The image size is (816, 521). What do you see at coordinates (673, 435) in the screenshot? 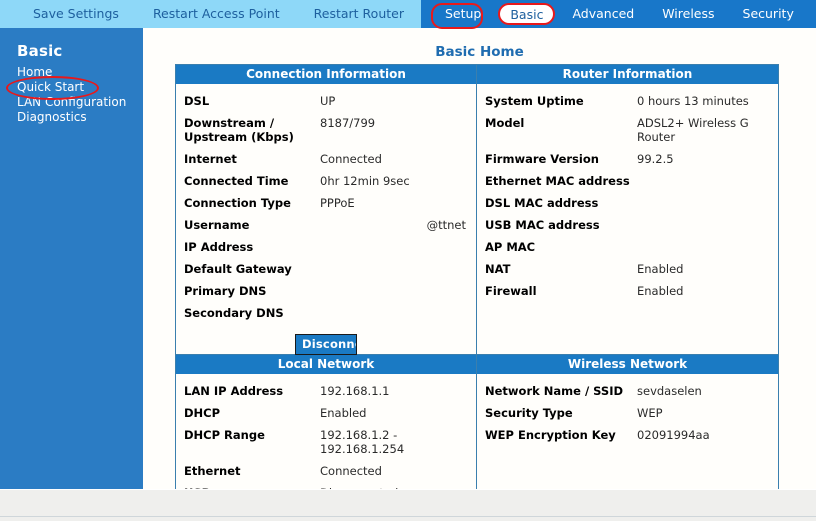
I see `row-value: 02091994aa` at bounding box center [673, 435].